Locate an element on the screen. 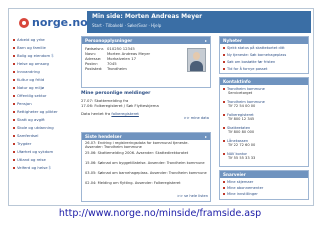 The height and width of the screenshot is (240, 320). photo-body is located at coordinates (196, 66).